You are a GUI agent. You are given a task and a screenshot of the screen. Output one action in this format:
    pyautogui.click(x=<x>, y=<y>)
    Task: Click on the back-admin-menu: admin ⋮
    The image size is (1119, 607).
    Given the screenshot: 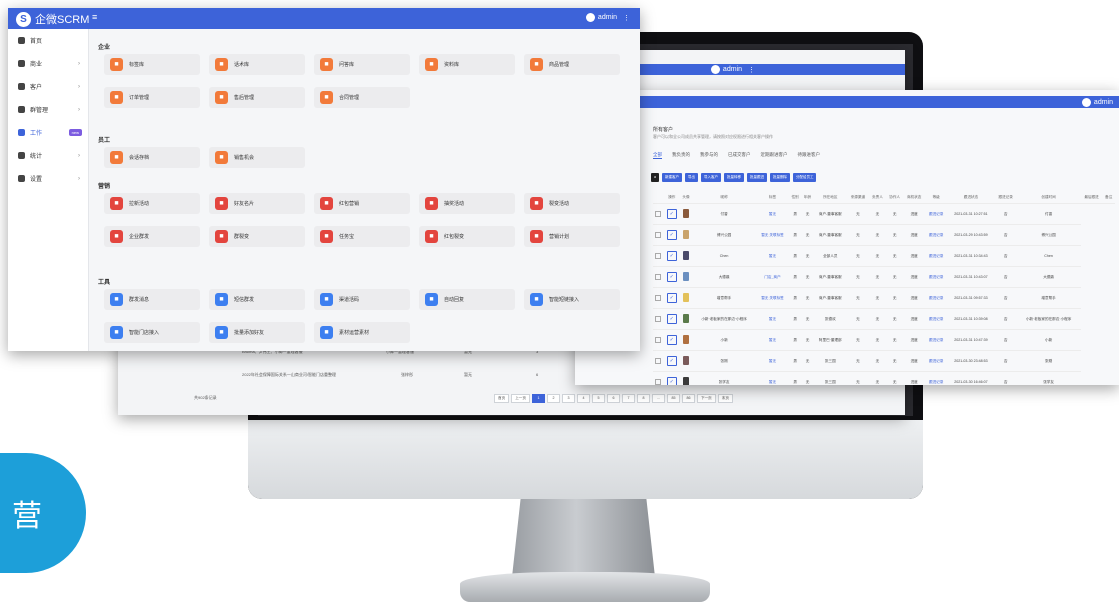 What is the action you would take?
    pyautogui.click(x=732, y=69)
    